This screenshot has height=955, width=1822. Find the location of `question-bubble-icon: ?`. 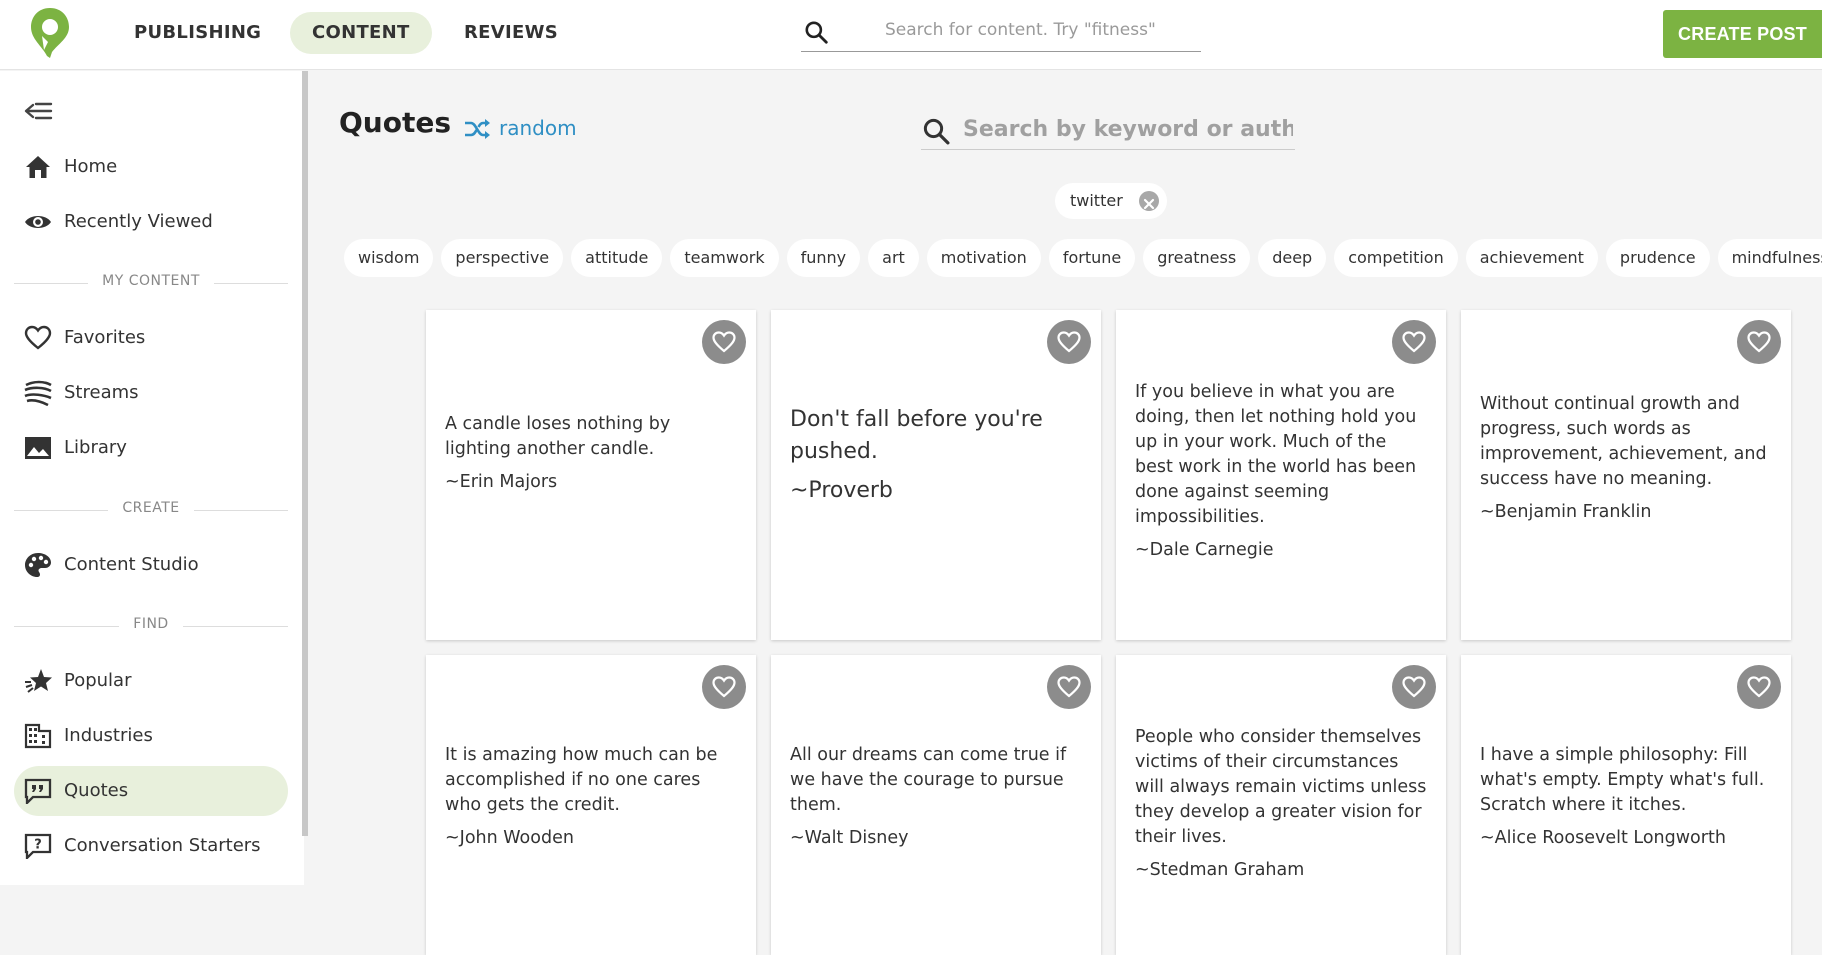

question-bubble-icon: ? is located at coordinates (38, 846).